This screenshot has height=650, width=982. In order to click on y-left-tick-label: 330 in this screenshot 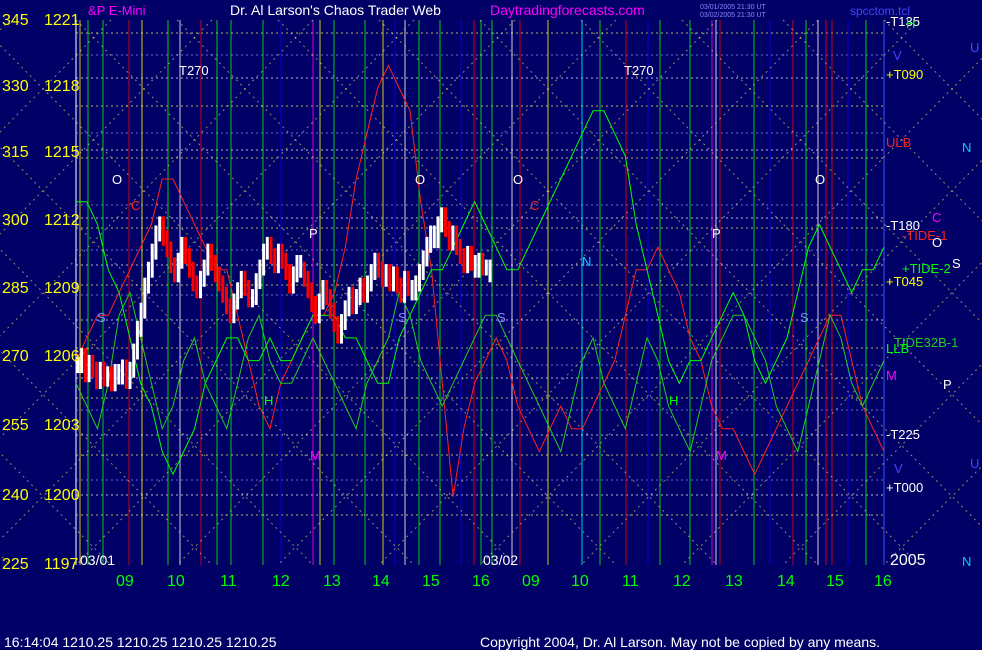, I will do `click(15, 86)`.